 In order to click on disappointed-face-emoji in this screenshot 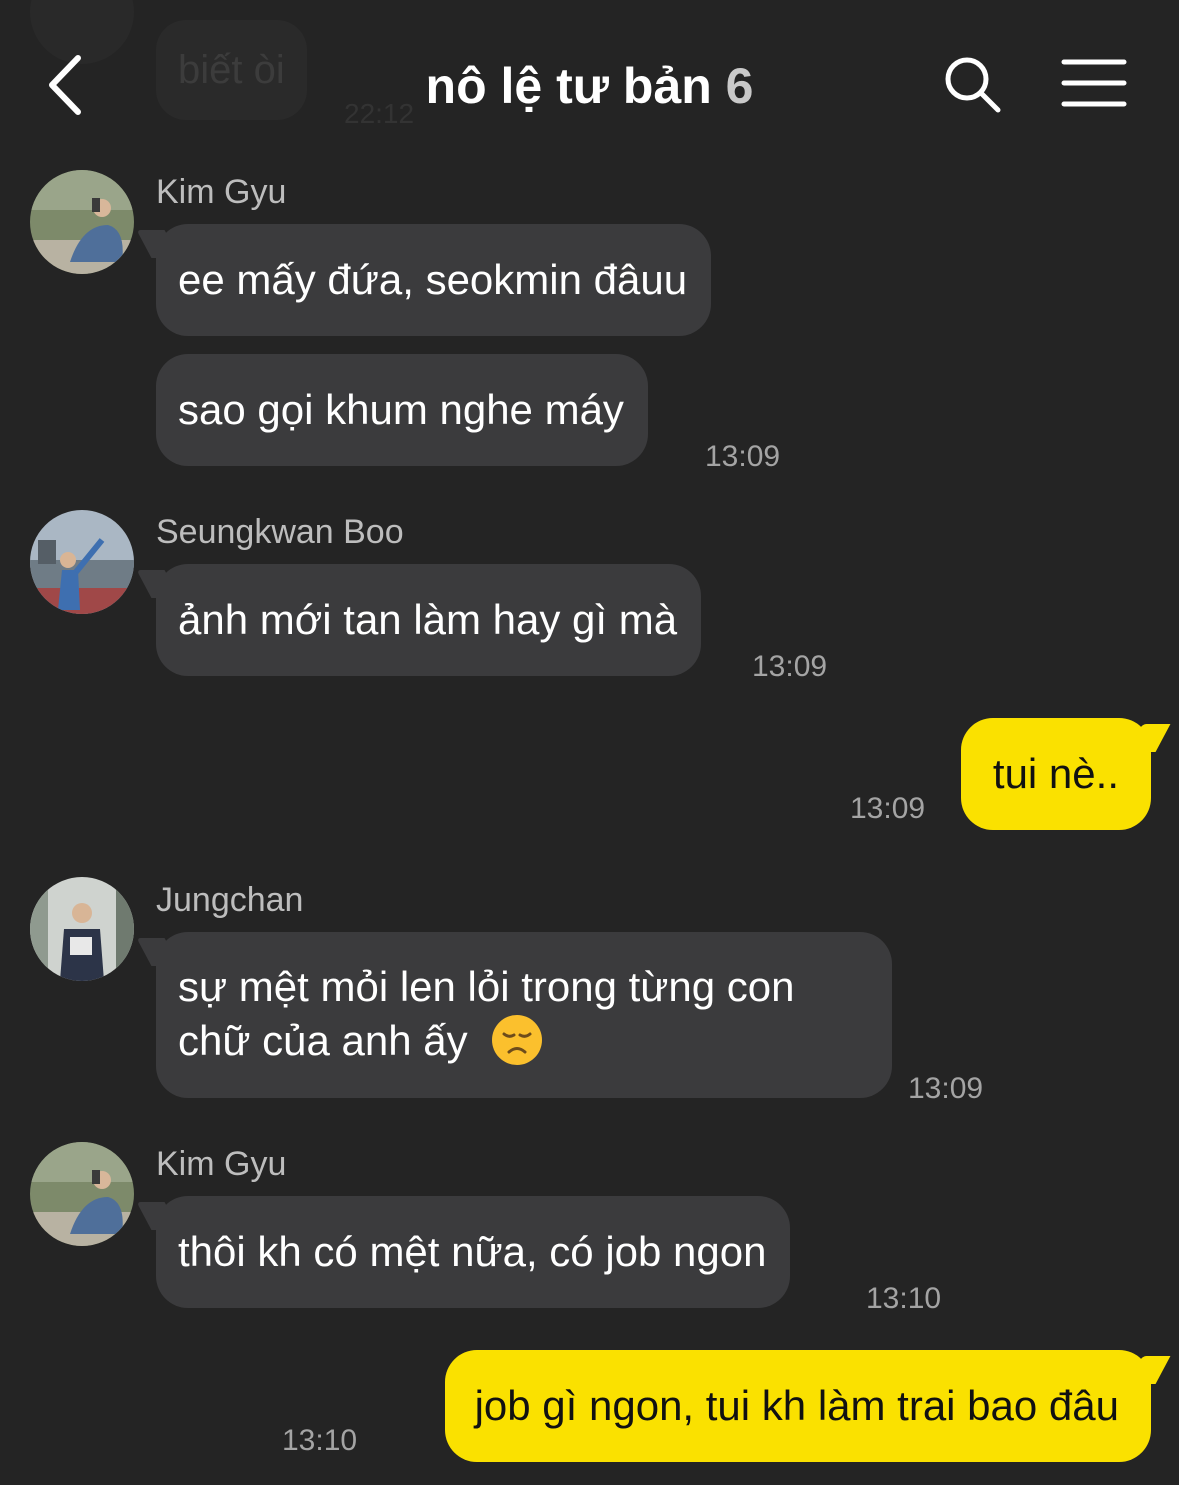, I will do `click(517, 1039)`.